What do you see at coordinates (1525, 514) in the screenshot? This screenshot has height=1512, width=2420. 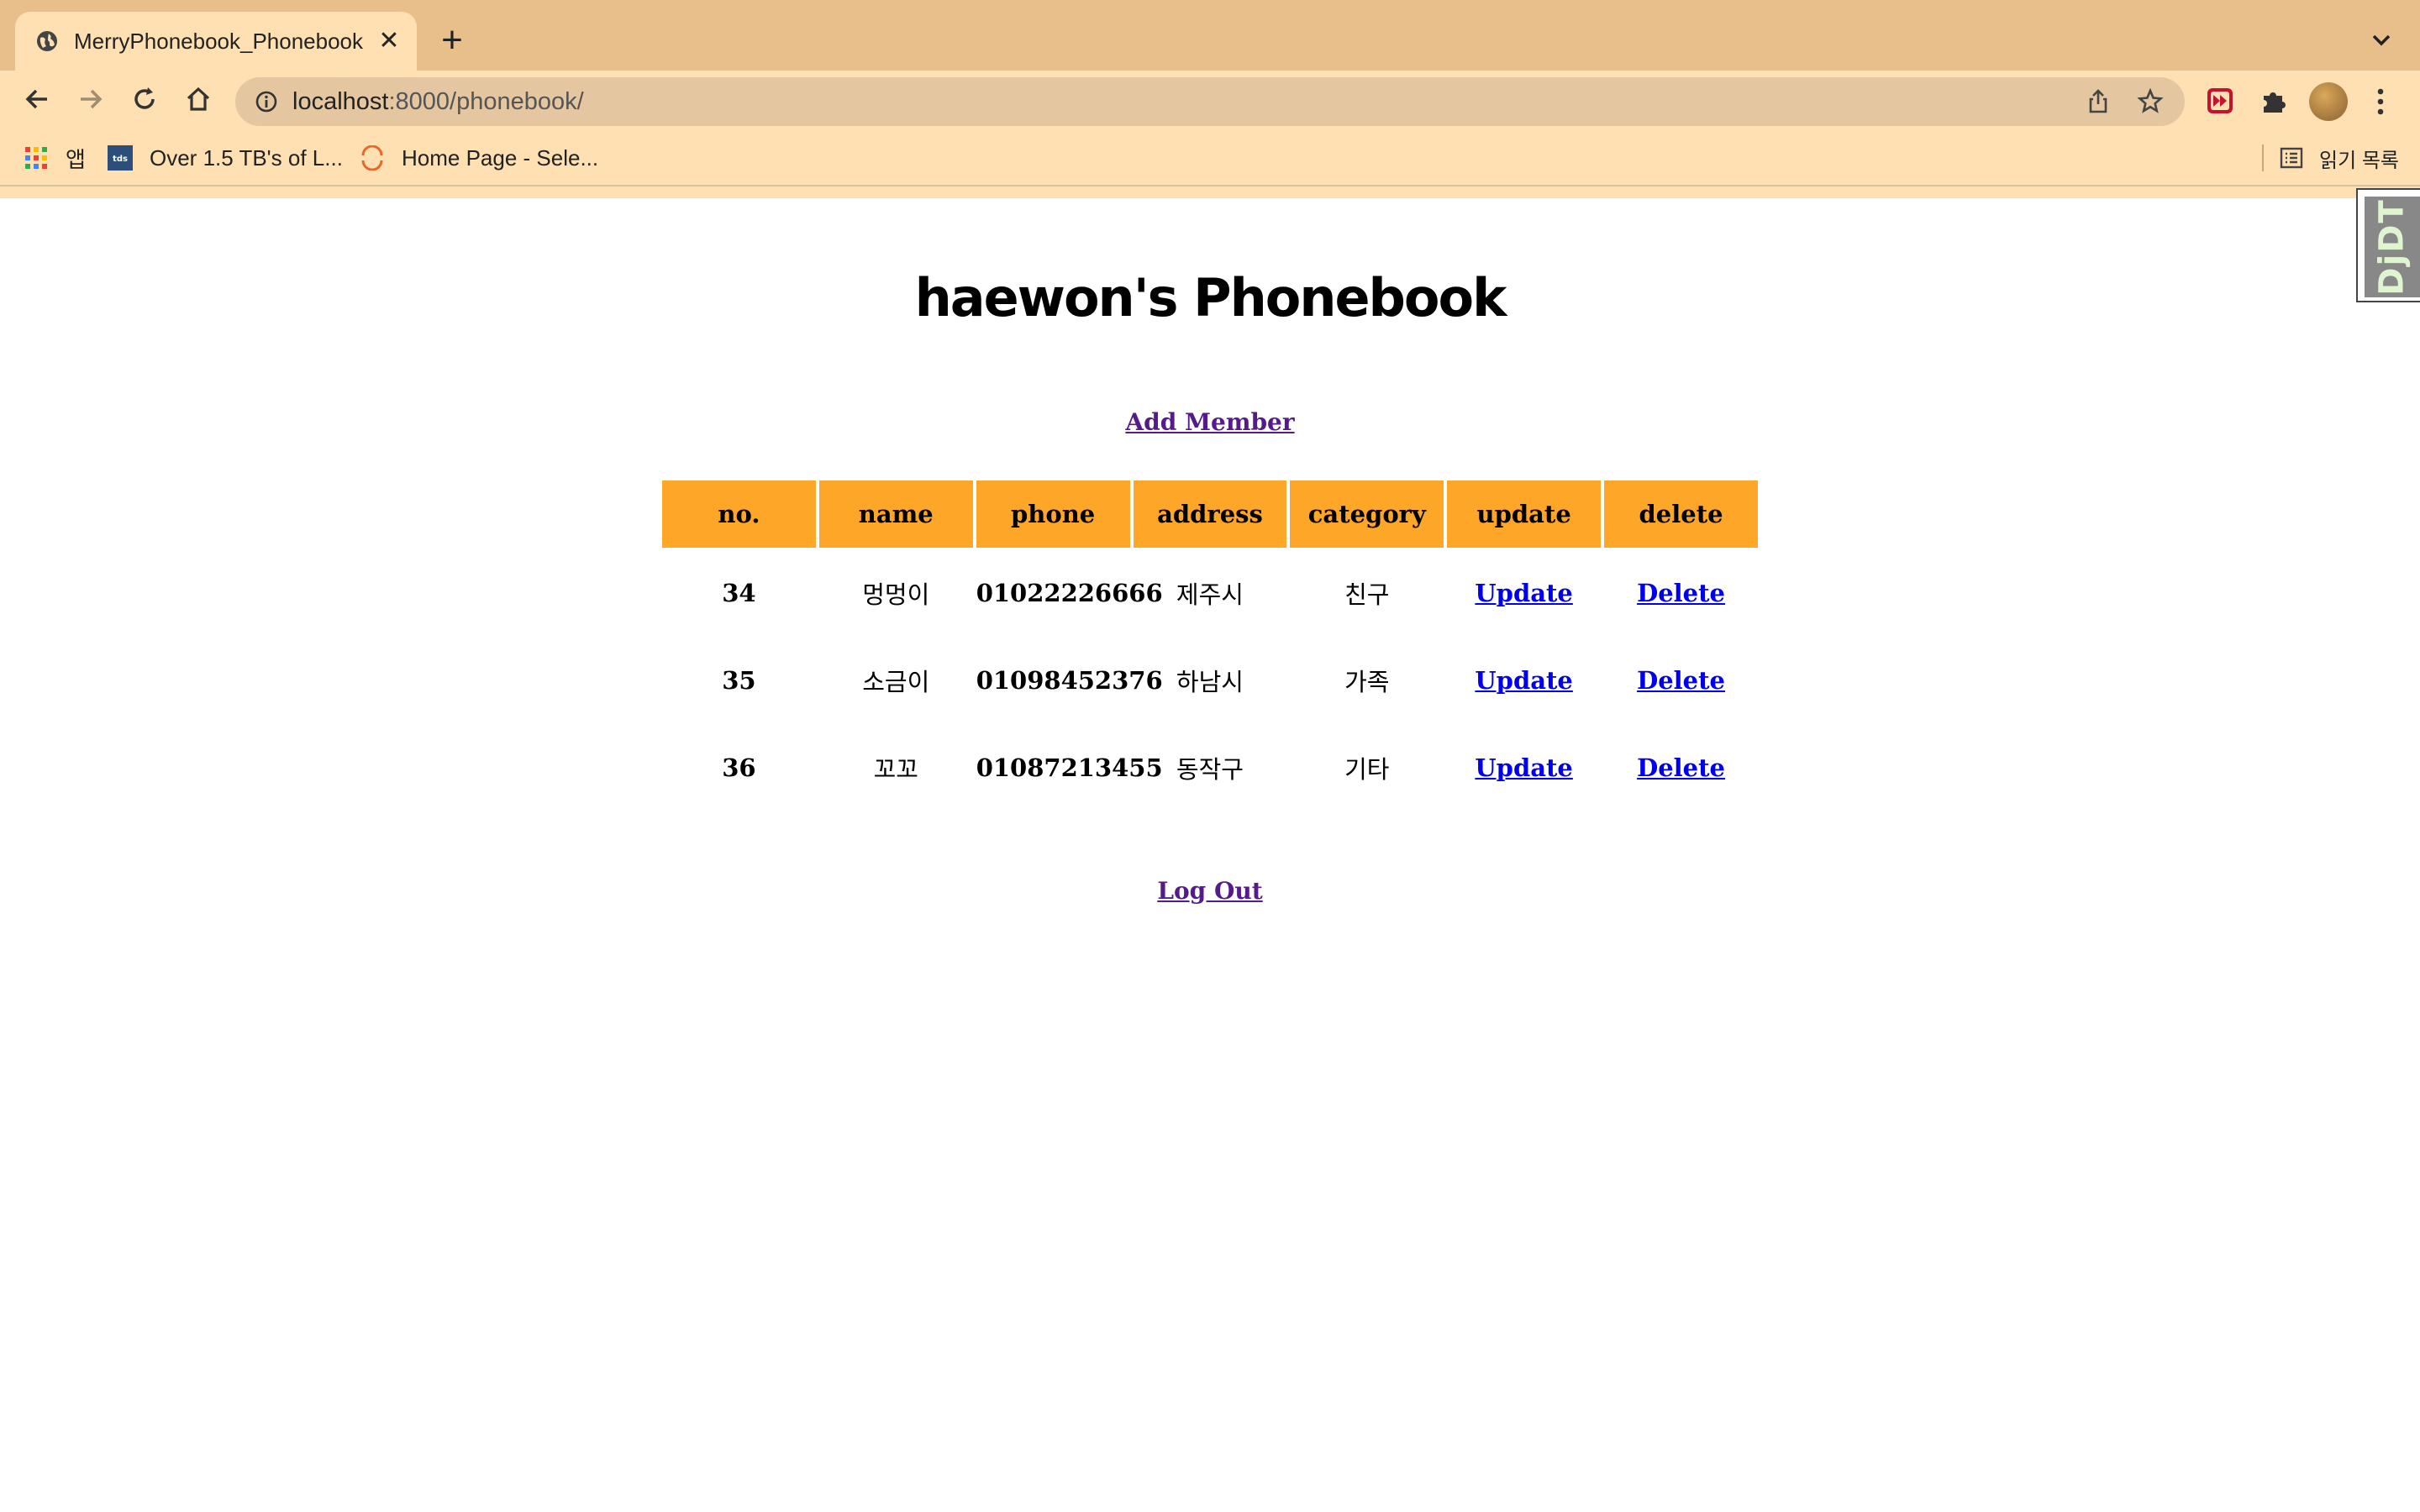 I see `column-header-update: update` at bounding box center [1525, 514].